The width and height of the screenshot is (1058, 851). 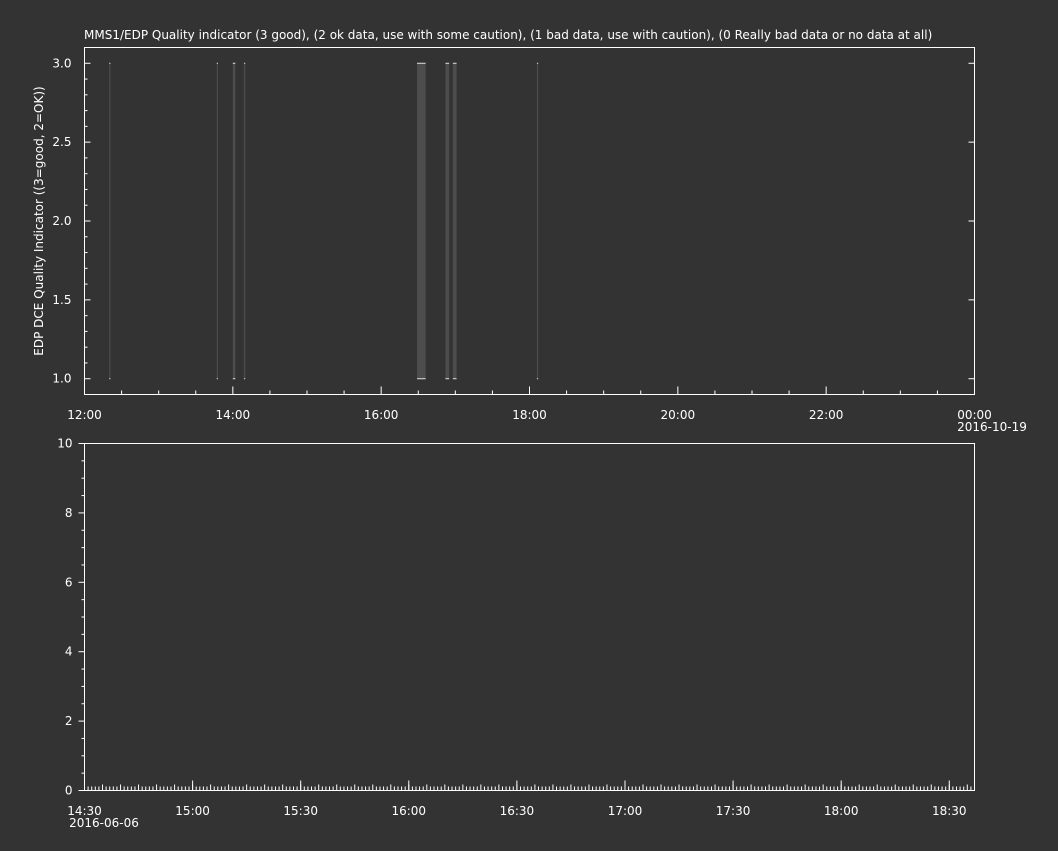 What do you see at coordinates (625, 811) in the screenshot?
I see `x-tick-label: 17:00` at bounding box center [625, 811].